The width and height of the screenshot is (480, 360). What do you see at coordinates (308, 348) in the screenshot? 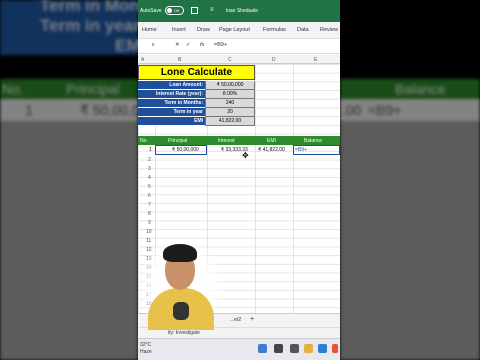
I see `file-explorer-icon` at bounding box center [308, 348].